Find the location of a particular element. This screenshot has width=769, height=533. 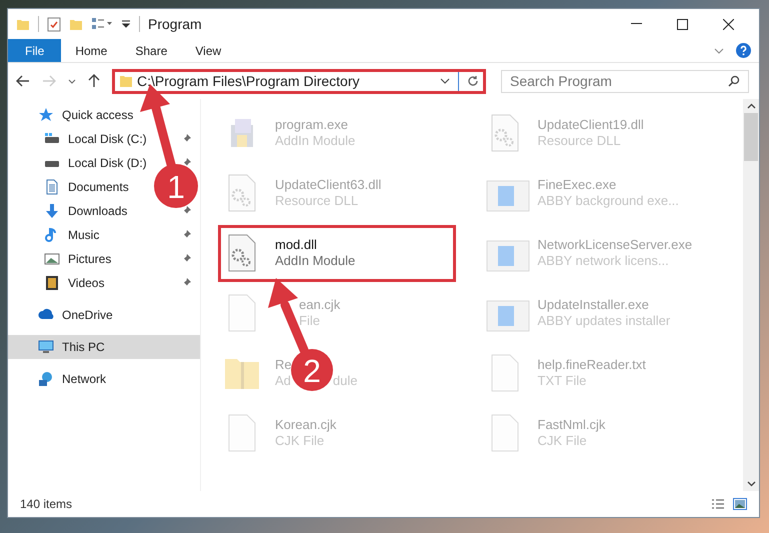

star-icon is located at coordinates (46, 115).